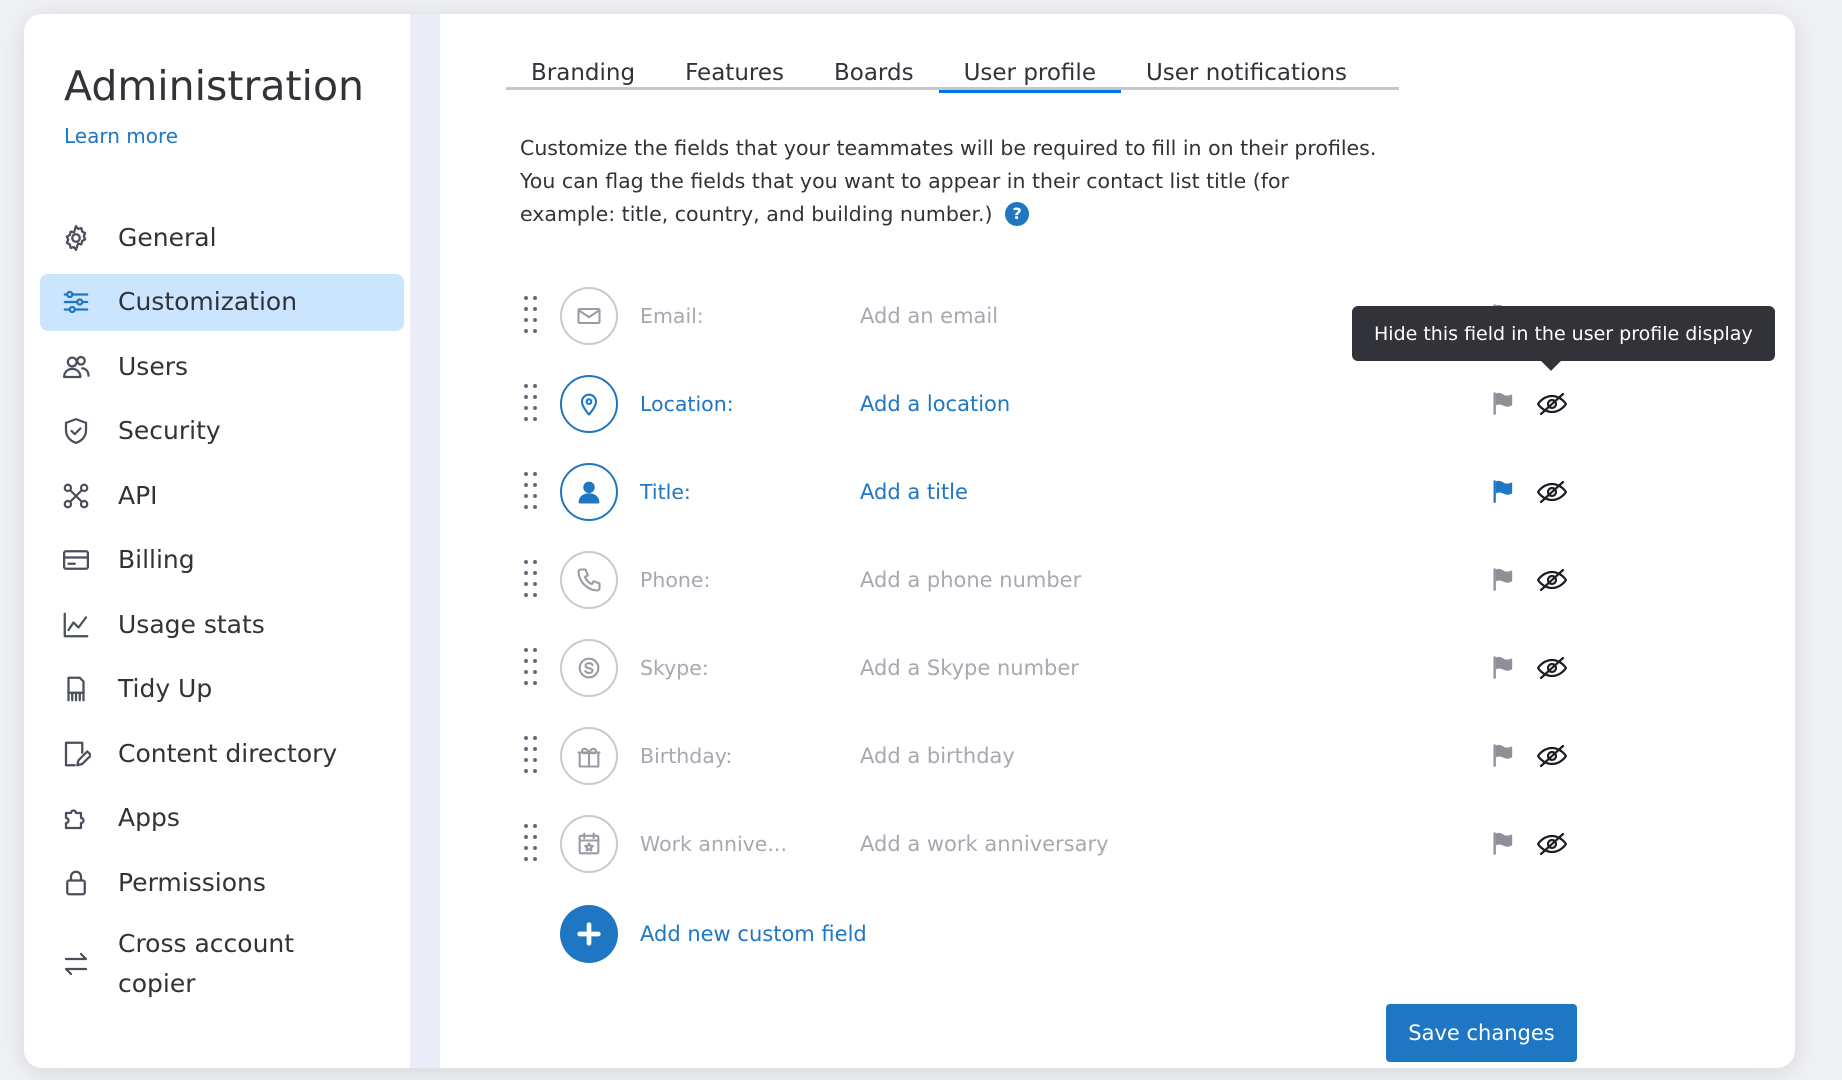  What do you see at coordinates (218, 964) in the screenshot?
I see `sidebar-item-label: Cross account copier` at bounding box center [218, 964].